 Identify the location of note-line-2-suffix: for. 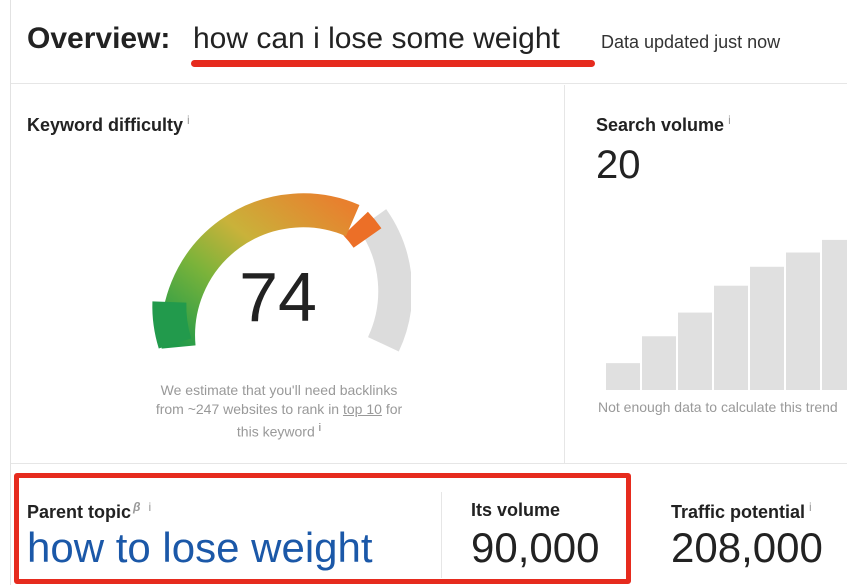
(394, 409).